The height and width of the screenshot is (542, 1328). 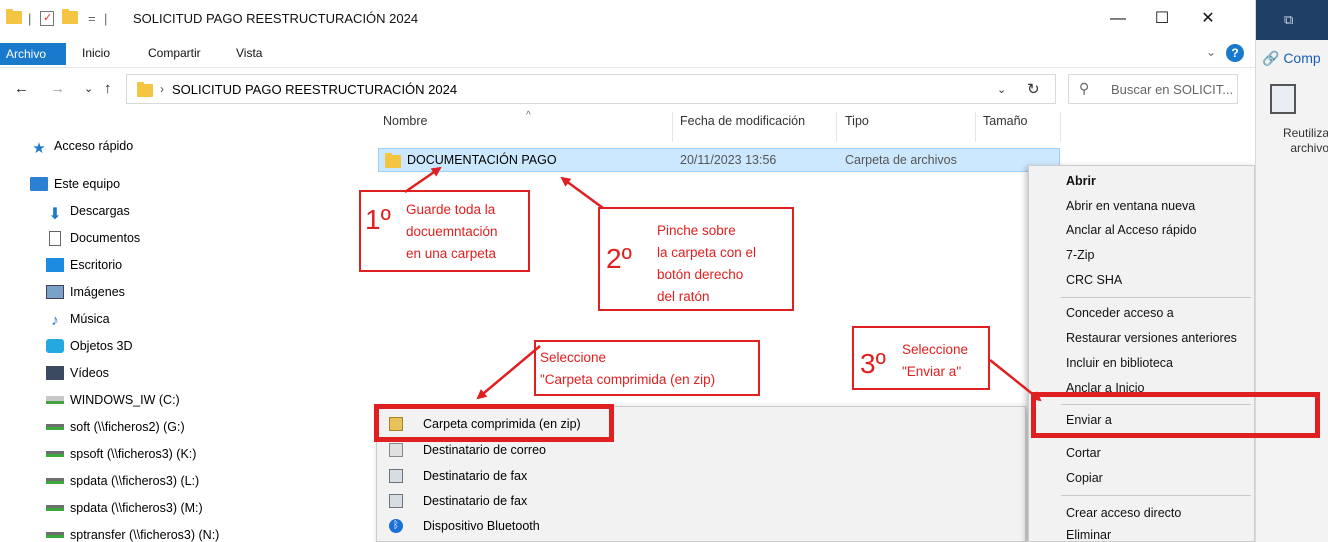 I want to click on sendto-item-bluetooth: Dispositivo Bluetooth, so click(x=481, y=526).